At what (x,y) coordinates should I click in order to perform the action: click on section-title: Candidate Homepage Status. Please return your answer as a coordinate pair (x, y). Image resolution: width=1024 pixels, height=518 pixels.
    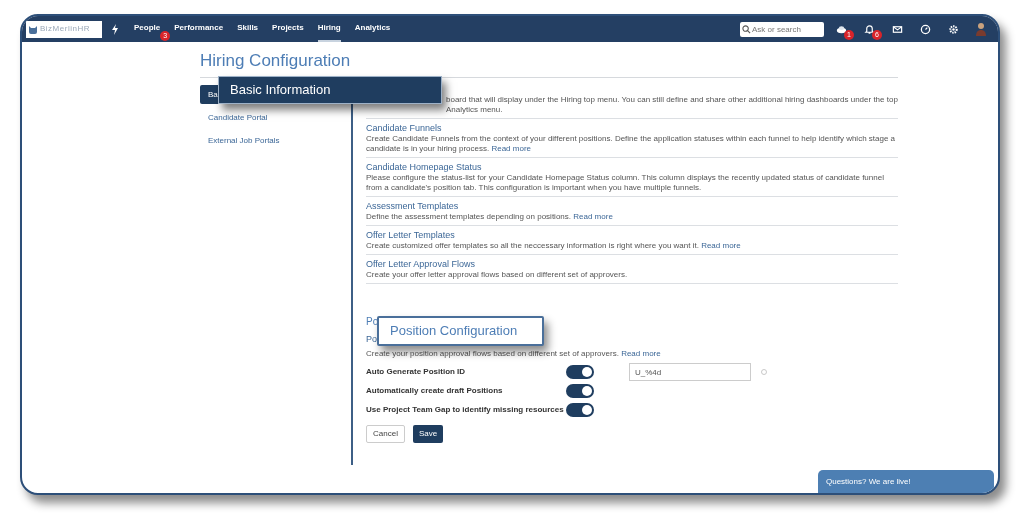
    Looking at the image, I should click on (632, 167).